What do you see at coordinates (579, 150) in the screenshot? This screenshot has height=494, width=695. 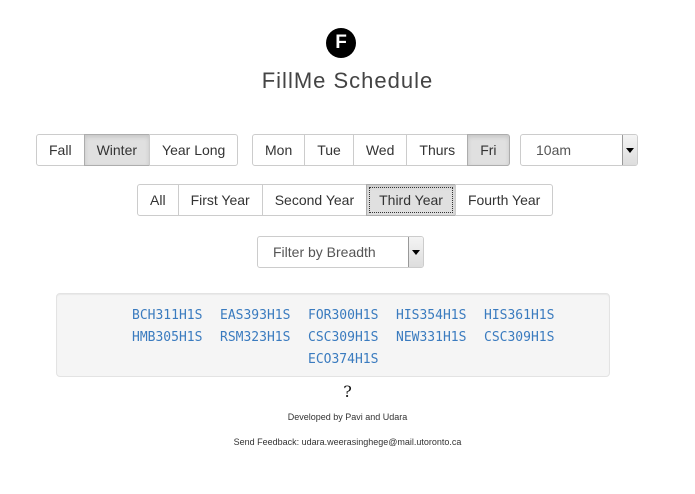 I see `time-select: 10am` at bounding box center [579, 150].